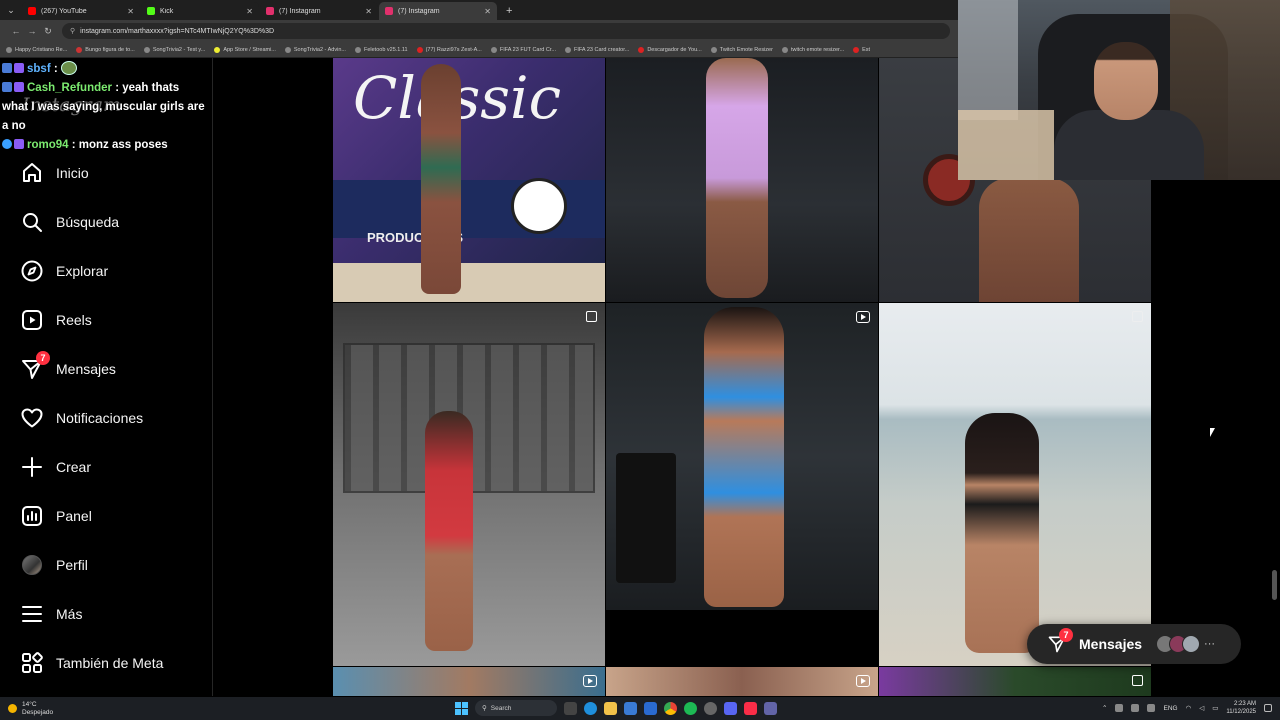 The height and width of the screenshot is (720, 1280). I want to click on chrome-icon, so click(670, 708).